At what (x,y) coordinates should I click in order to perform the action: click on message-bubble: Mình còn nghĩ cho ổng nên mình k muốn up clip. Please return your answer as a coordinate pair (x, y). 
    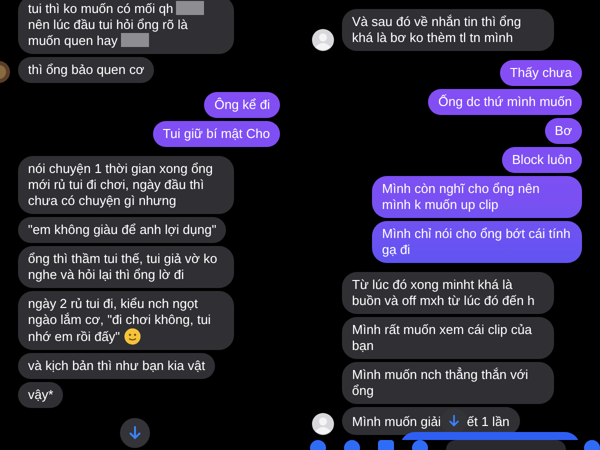
    Looking at the image, I should click on (477, 197).